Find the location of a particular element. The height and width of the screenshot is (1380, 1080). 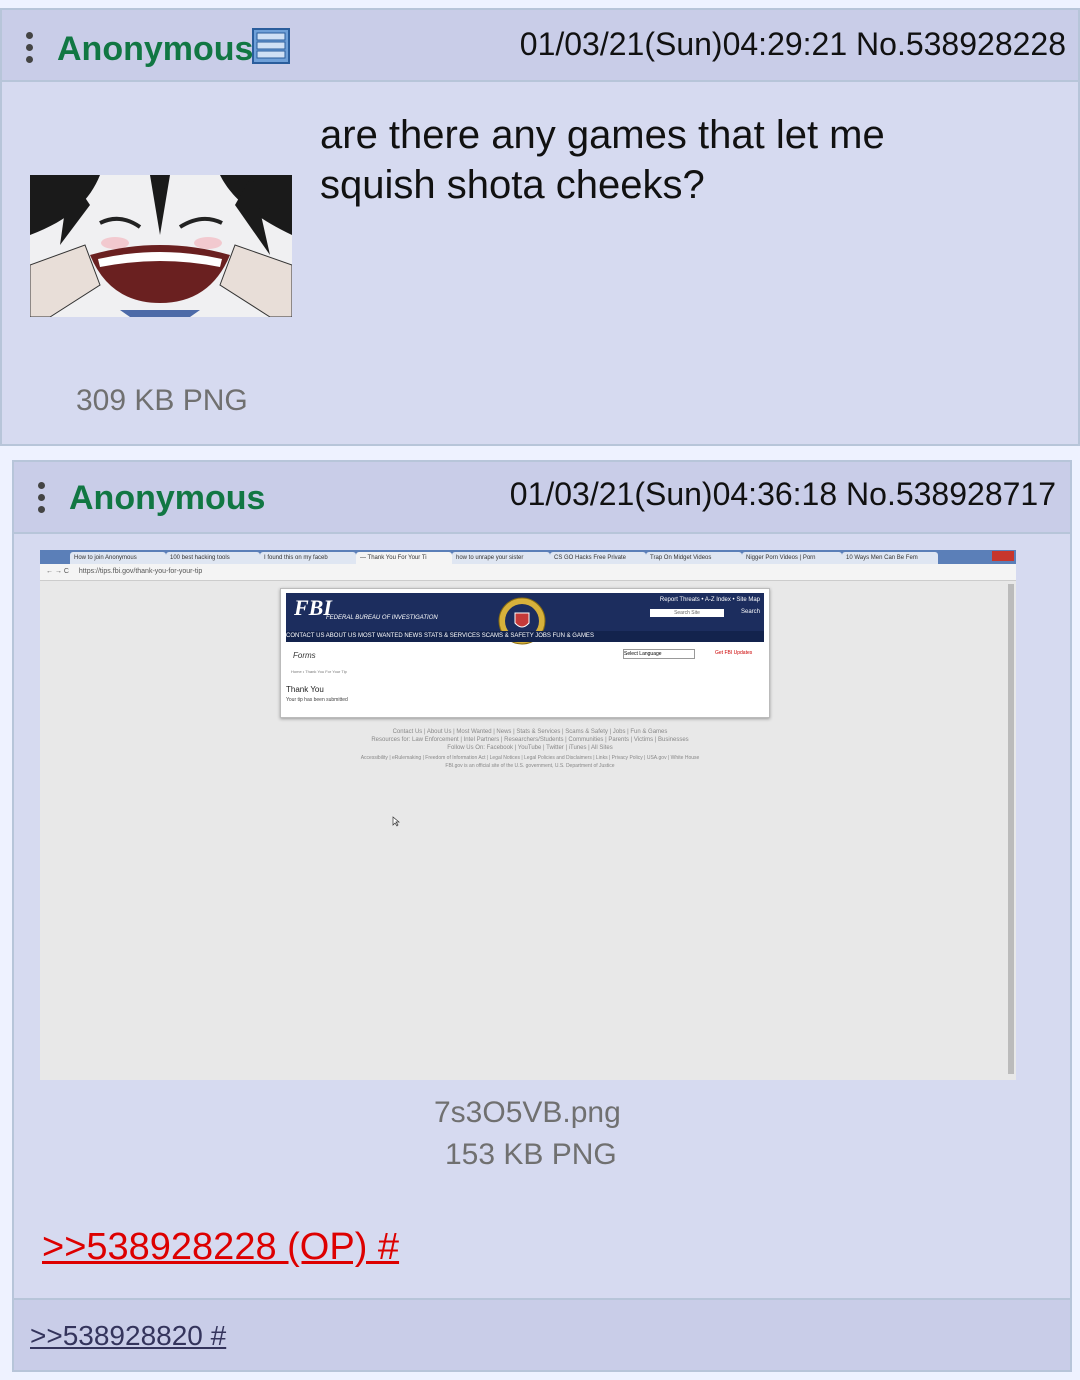

post-datetime-number: 01/03/21(Sun)04:29:21 No.538928228 is located at coordinates (793, 44).